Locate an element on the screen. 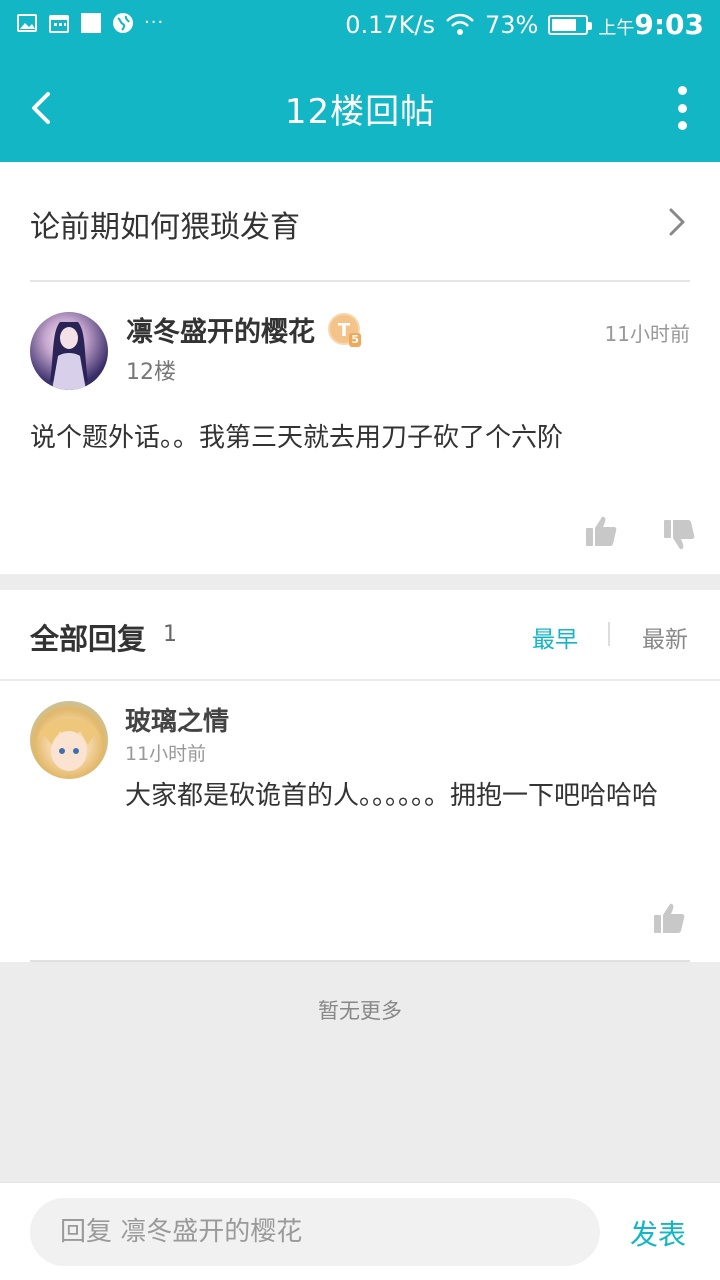 The height and width of the screenshot is (1280, 720). reply-avatar is located at coordinates (69, 740).